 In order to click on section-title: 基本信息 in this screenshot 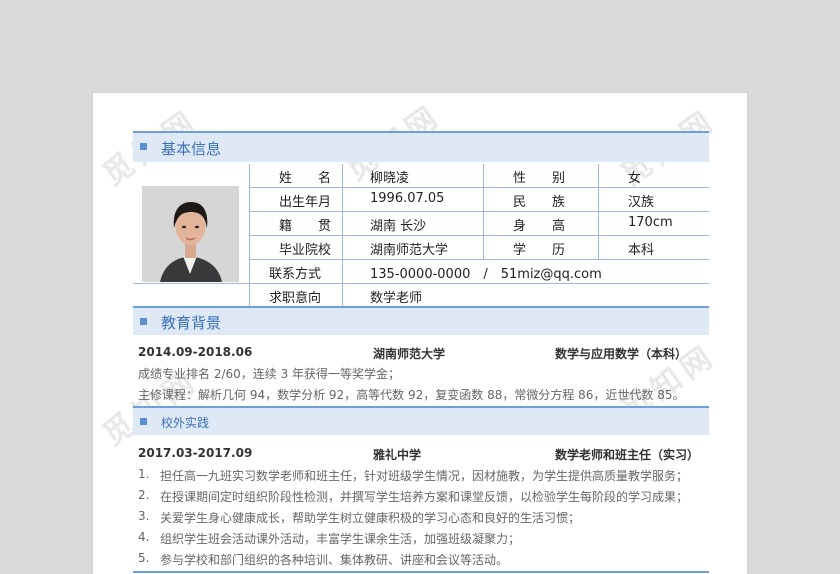, I will do `click(191, 149)`.